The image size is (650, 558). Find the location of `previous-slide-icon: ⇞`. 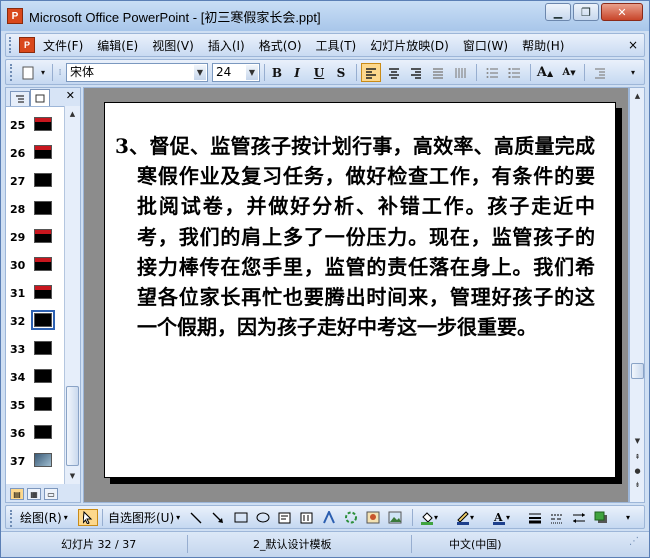

previous-slide-icon: ⇞ is located at coordinates (637, 456).